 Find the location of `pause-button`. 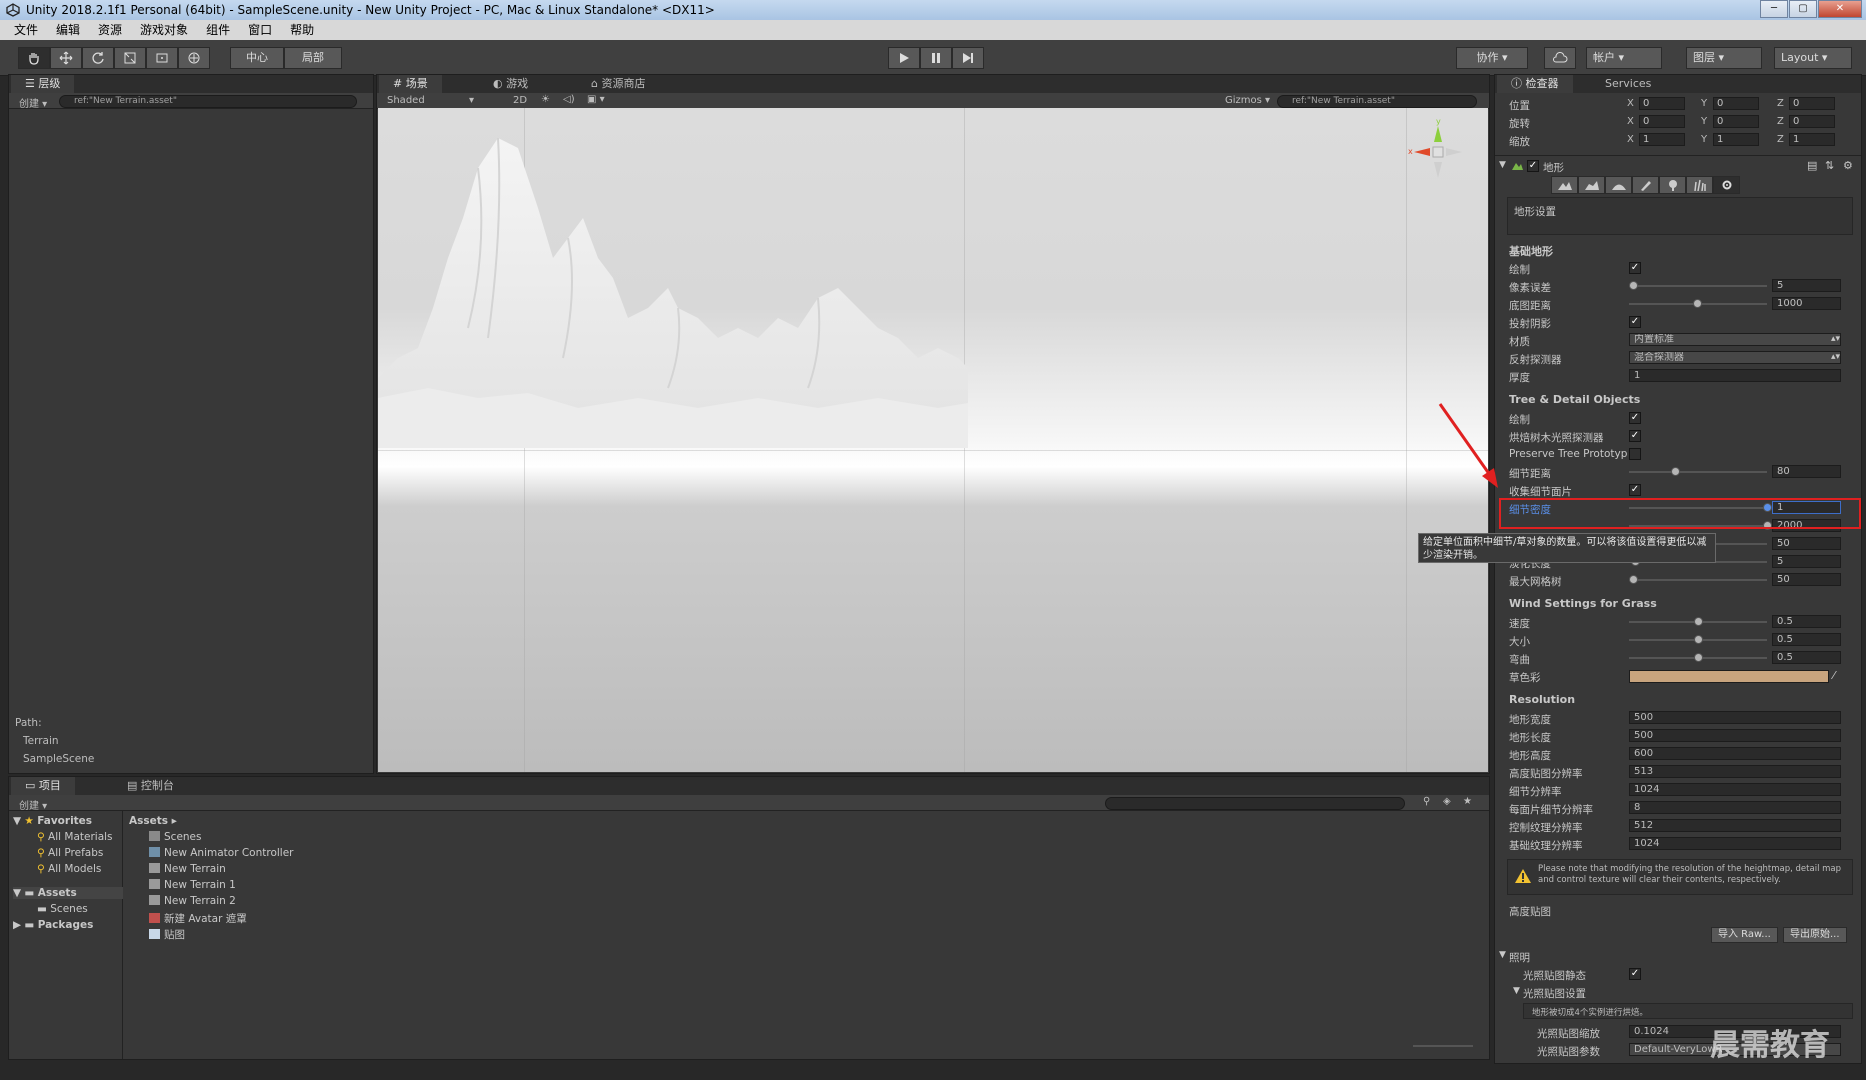

pause-button is located at coordinates (936, 58).